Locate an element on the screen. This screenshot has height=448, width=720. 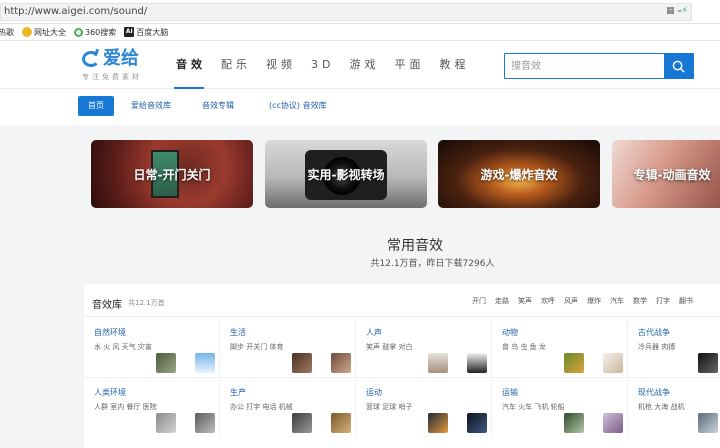
main-nav: 音效 配乐 视频 3D 游戏 平面 教程 is located at coordinates (329, 65).